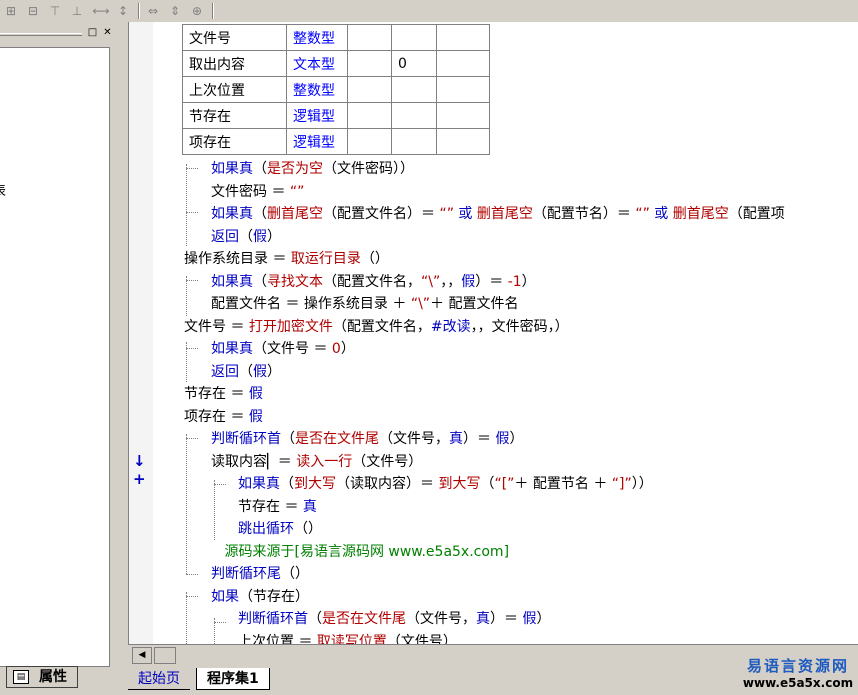 This screenshot has width=858, height=695. I want to click on code-token: 取读写位置, so click(351, 639).